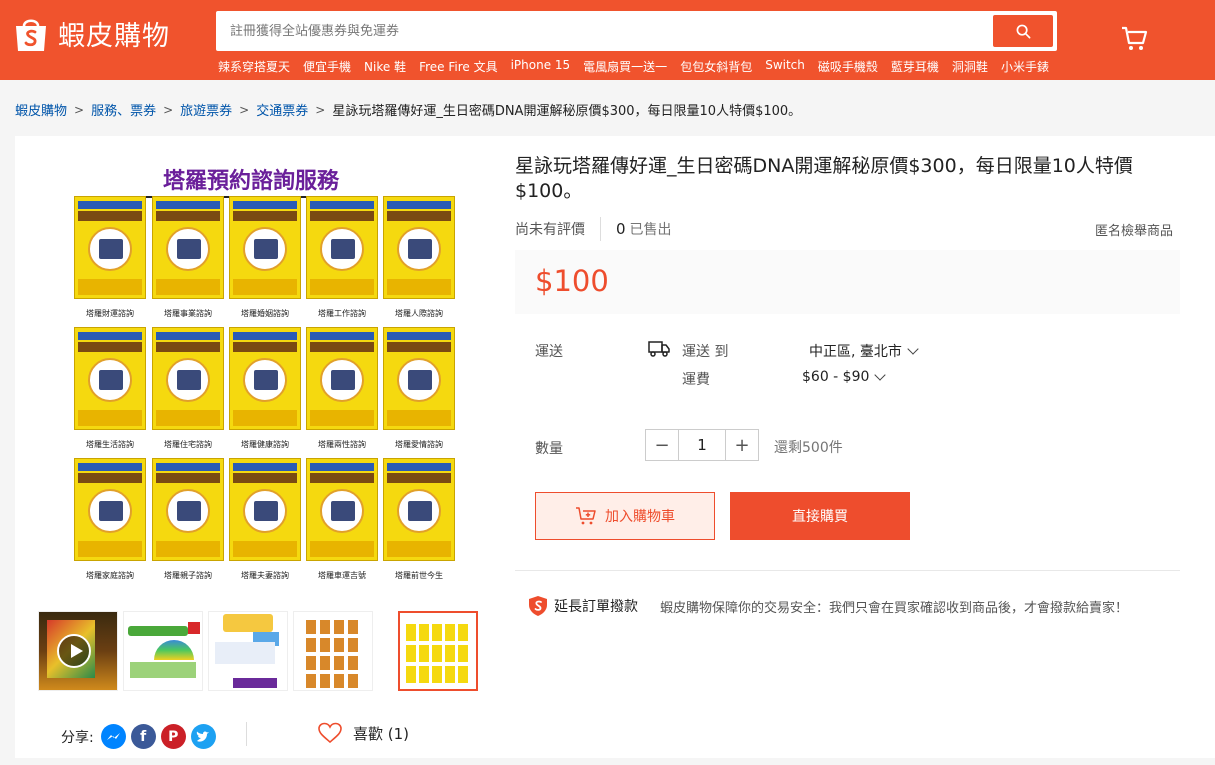  Describe the element at coordinates (836, 377) in the screenshot. I see `shipping-fee: $60 - $90` at that location.